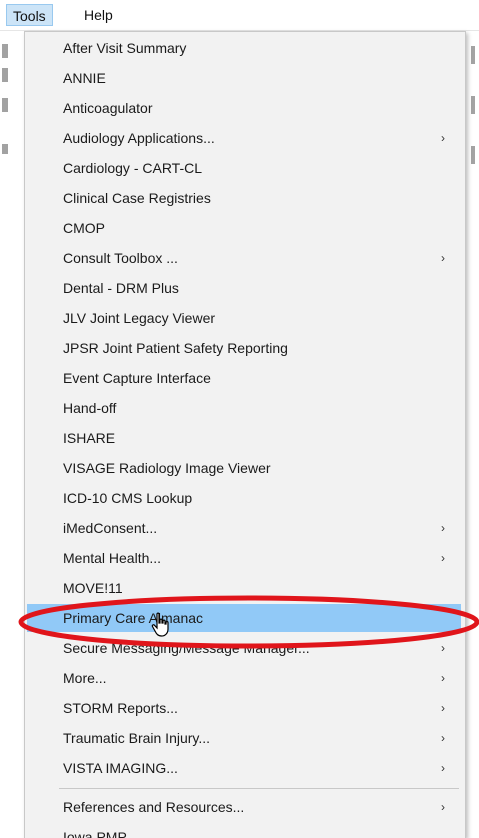  What do you see at coordinates (244, 378) in the screenshot?
I see `menu-item-event-capture-interface: Event Capture Interface` at bounding box center [244, 378].